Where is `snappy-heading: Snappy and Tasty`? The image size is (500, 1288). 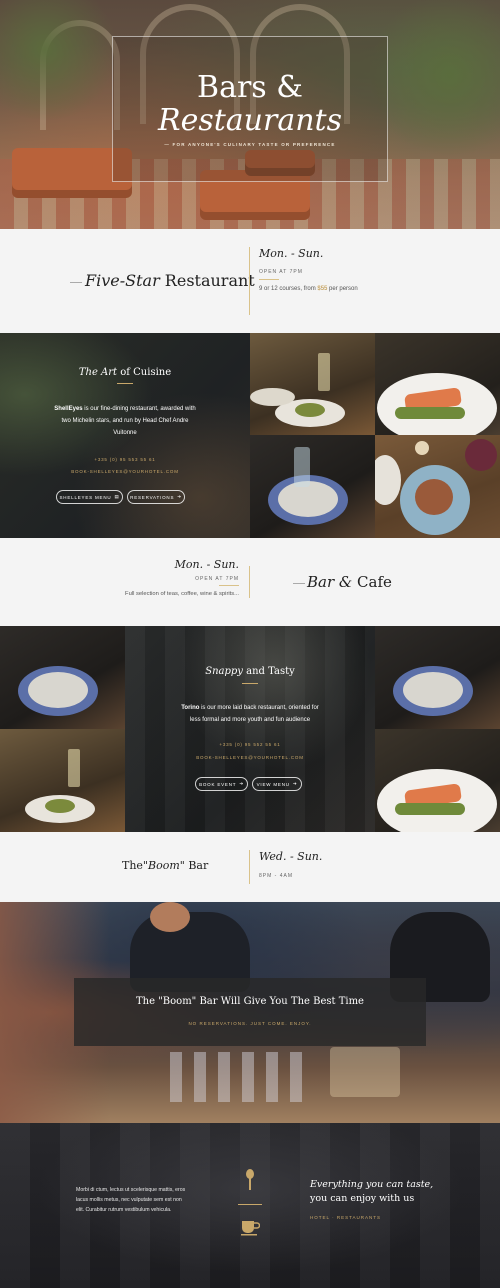 snappy-heading: Snappy and Tasty is located at coordinates (250, 671).